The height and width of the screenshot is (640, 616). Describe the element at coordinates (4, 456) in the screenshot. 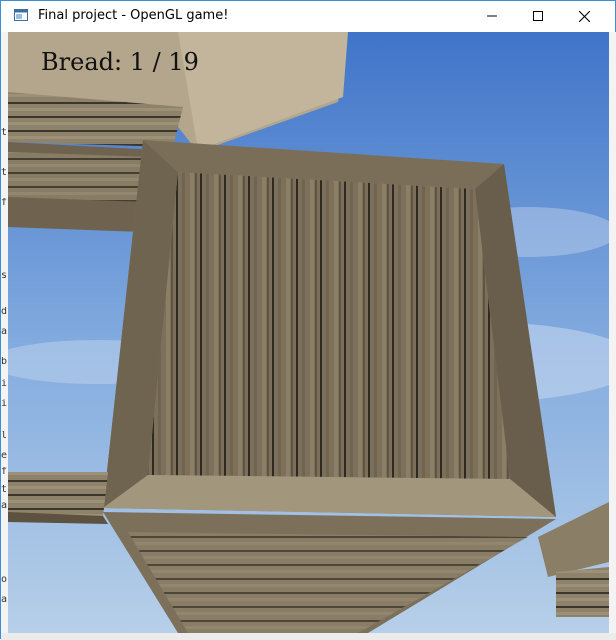

I see `background-text-char: e` at that location.